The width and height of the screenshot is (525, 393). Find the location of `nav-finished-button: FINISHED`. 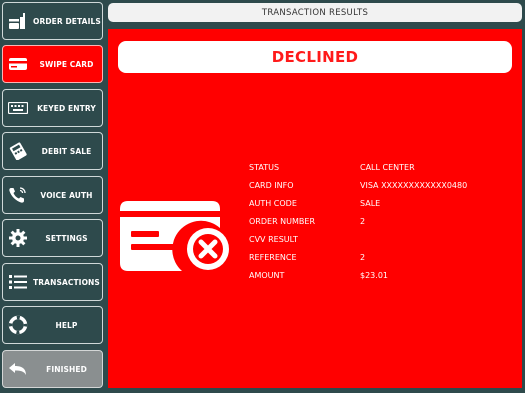

nav-finished-button: FINISHED is located at coordinates (52, 369).